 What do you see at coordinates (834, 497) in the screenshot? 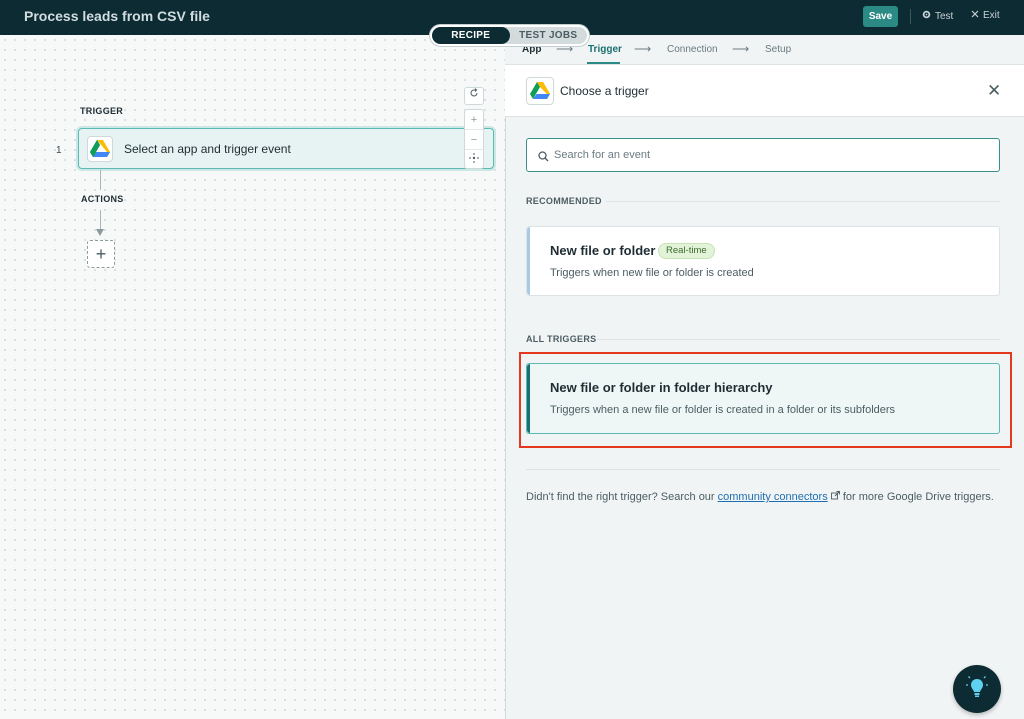
I see `external-link-icon` at bounding box center [834, 497].